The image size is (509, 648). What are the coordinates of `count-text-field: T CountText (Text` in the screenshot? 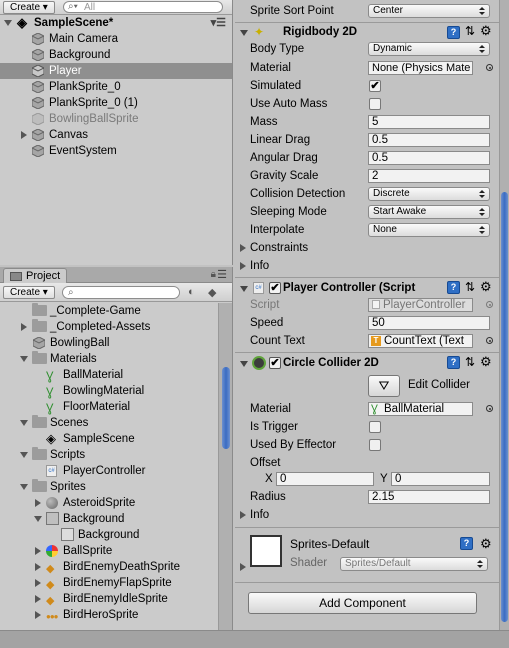 It's located at (420, 341).